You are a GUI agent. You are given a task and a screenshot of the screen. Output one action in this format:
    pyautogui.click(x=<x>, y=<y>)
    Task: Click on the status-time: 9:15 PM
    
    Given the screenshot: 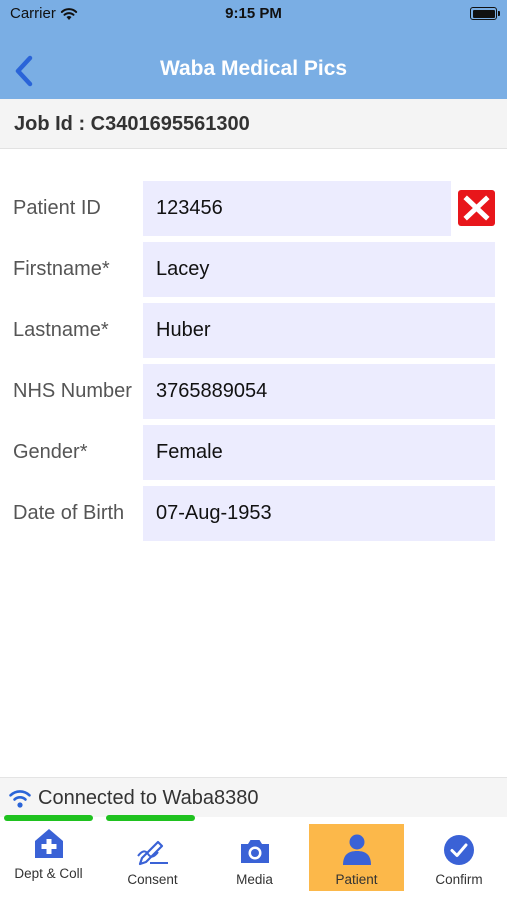 What is the action you would take?
    pyautogui.click(x=253, y=13)
    